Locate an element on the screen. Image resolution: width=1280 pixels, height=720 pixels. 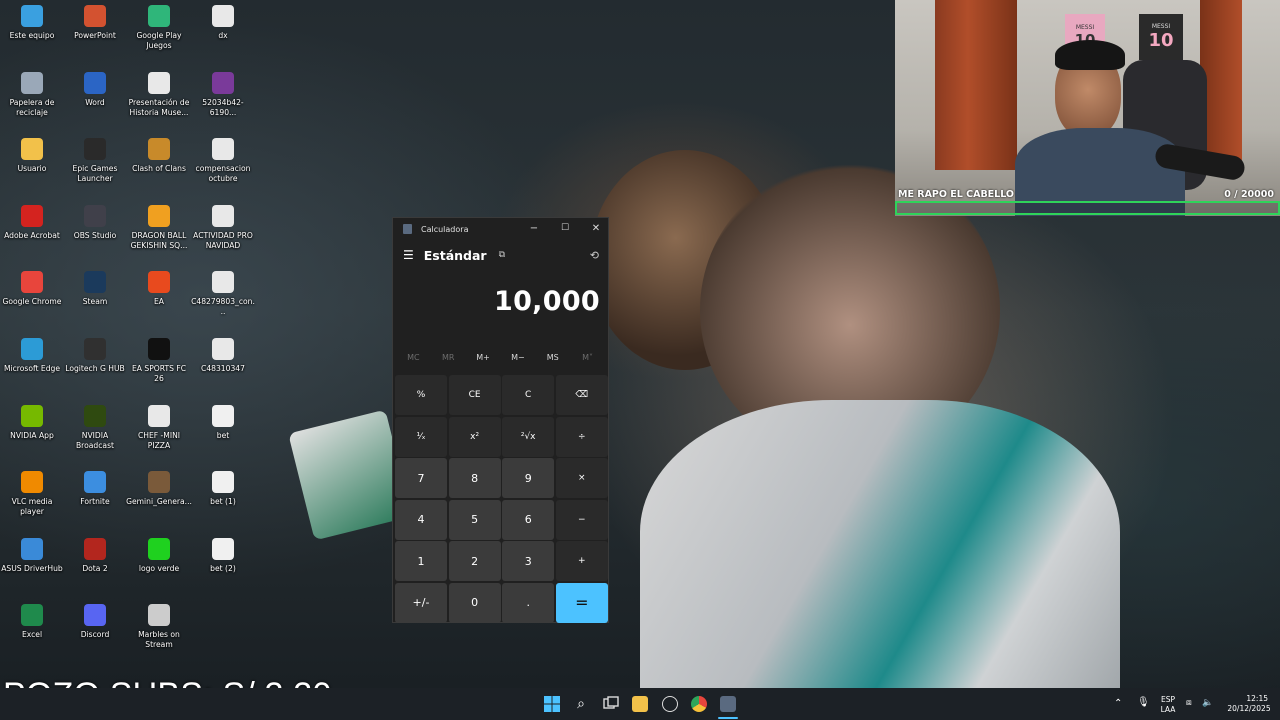
desktop-icon: compensacion octubre is located at coordinates (223, 161).